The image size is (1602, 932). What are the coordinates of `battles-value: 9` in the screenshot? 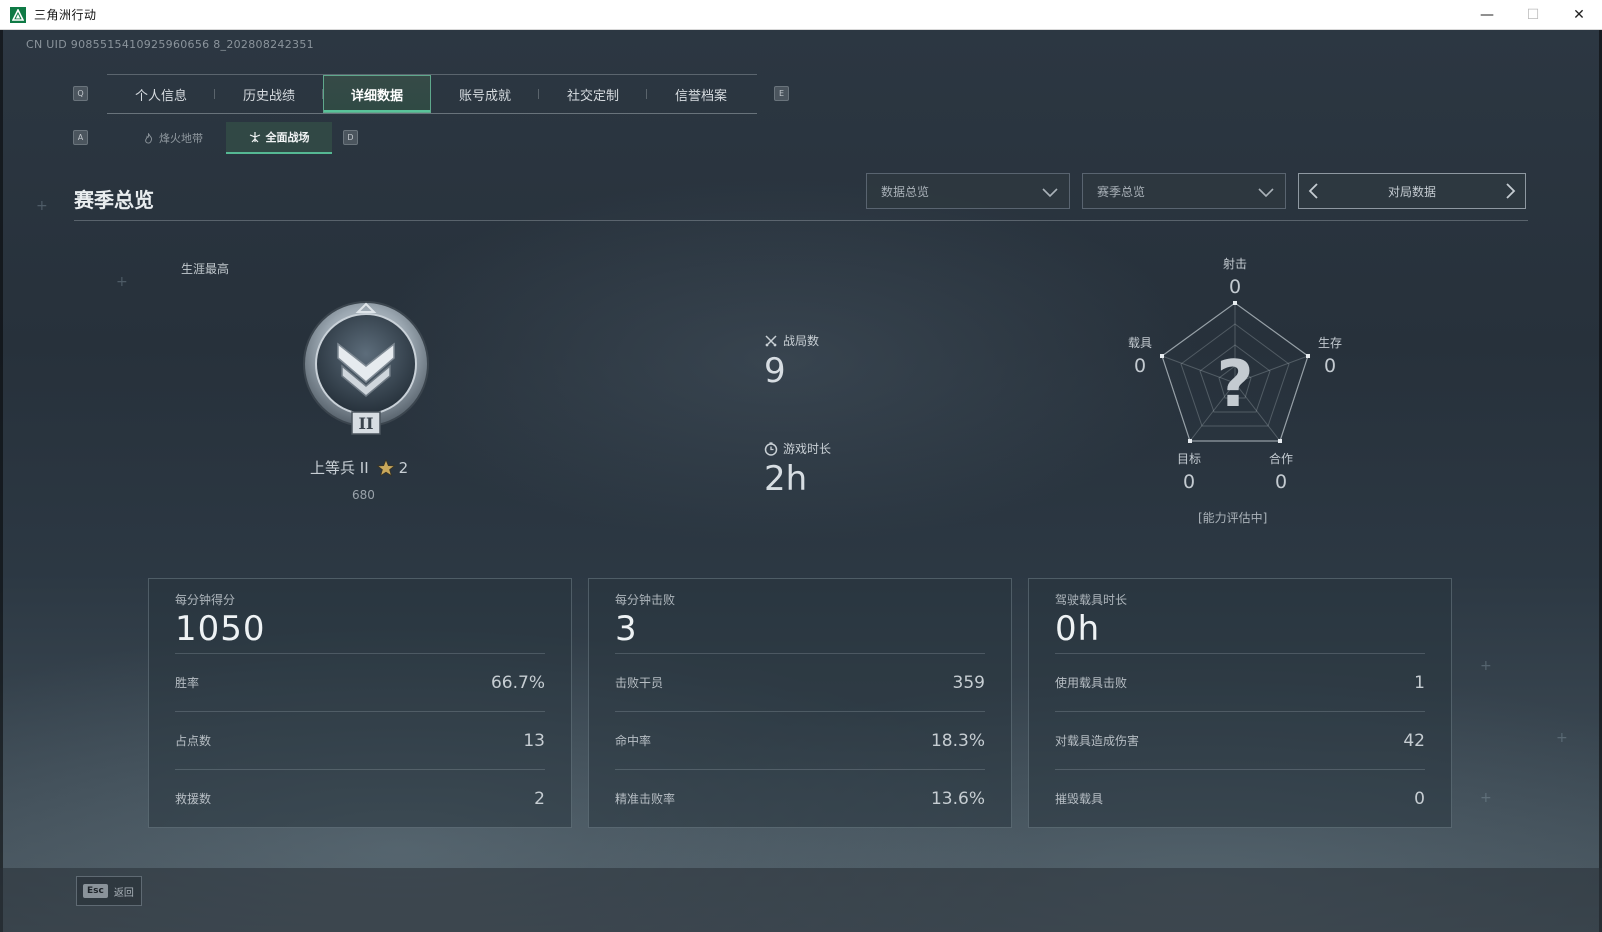 It's located at (775, 371).